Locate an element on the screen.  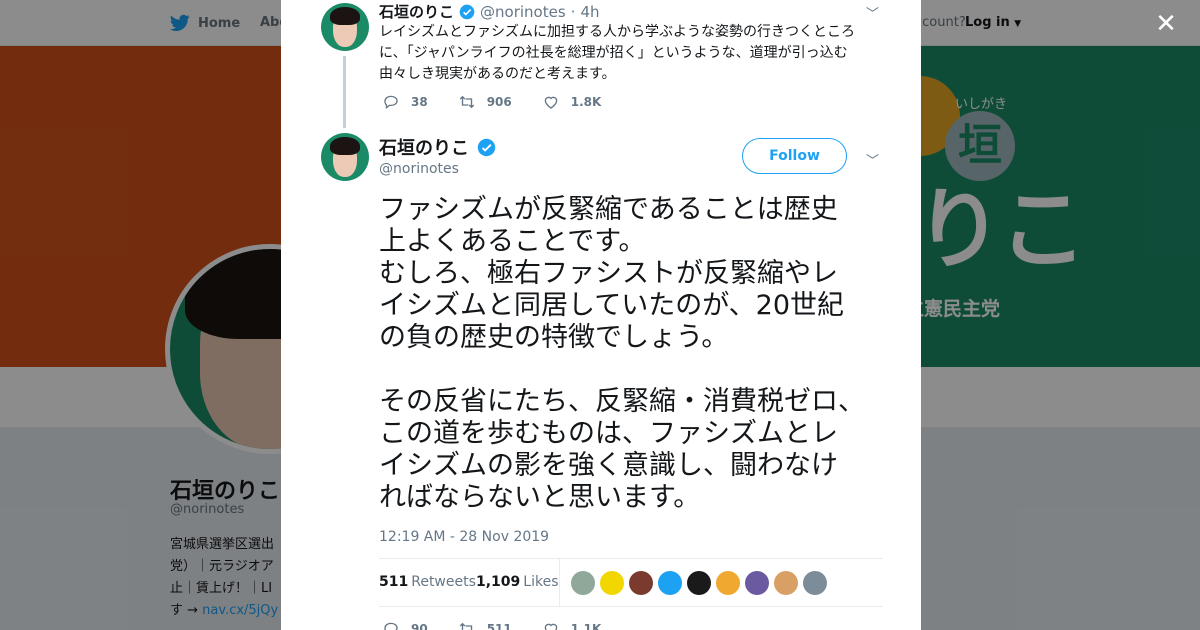
parent-tweet-name: 石垣のりこ is located at coordinates (416, 11).